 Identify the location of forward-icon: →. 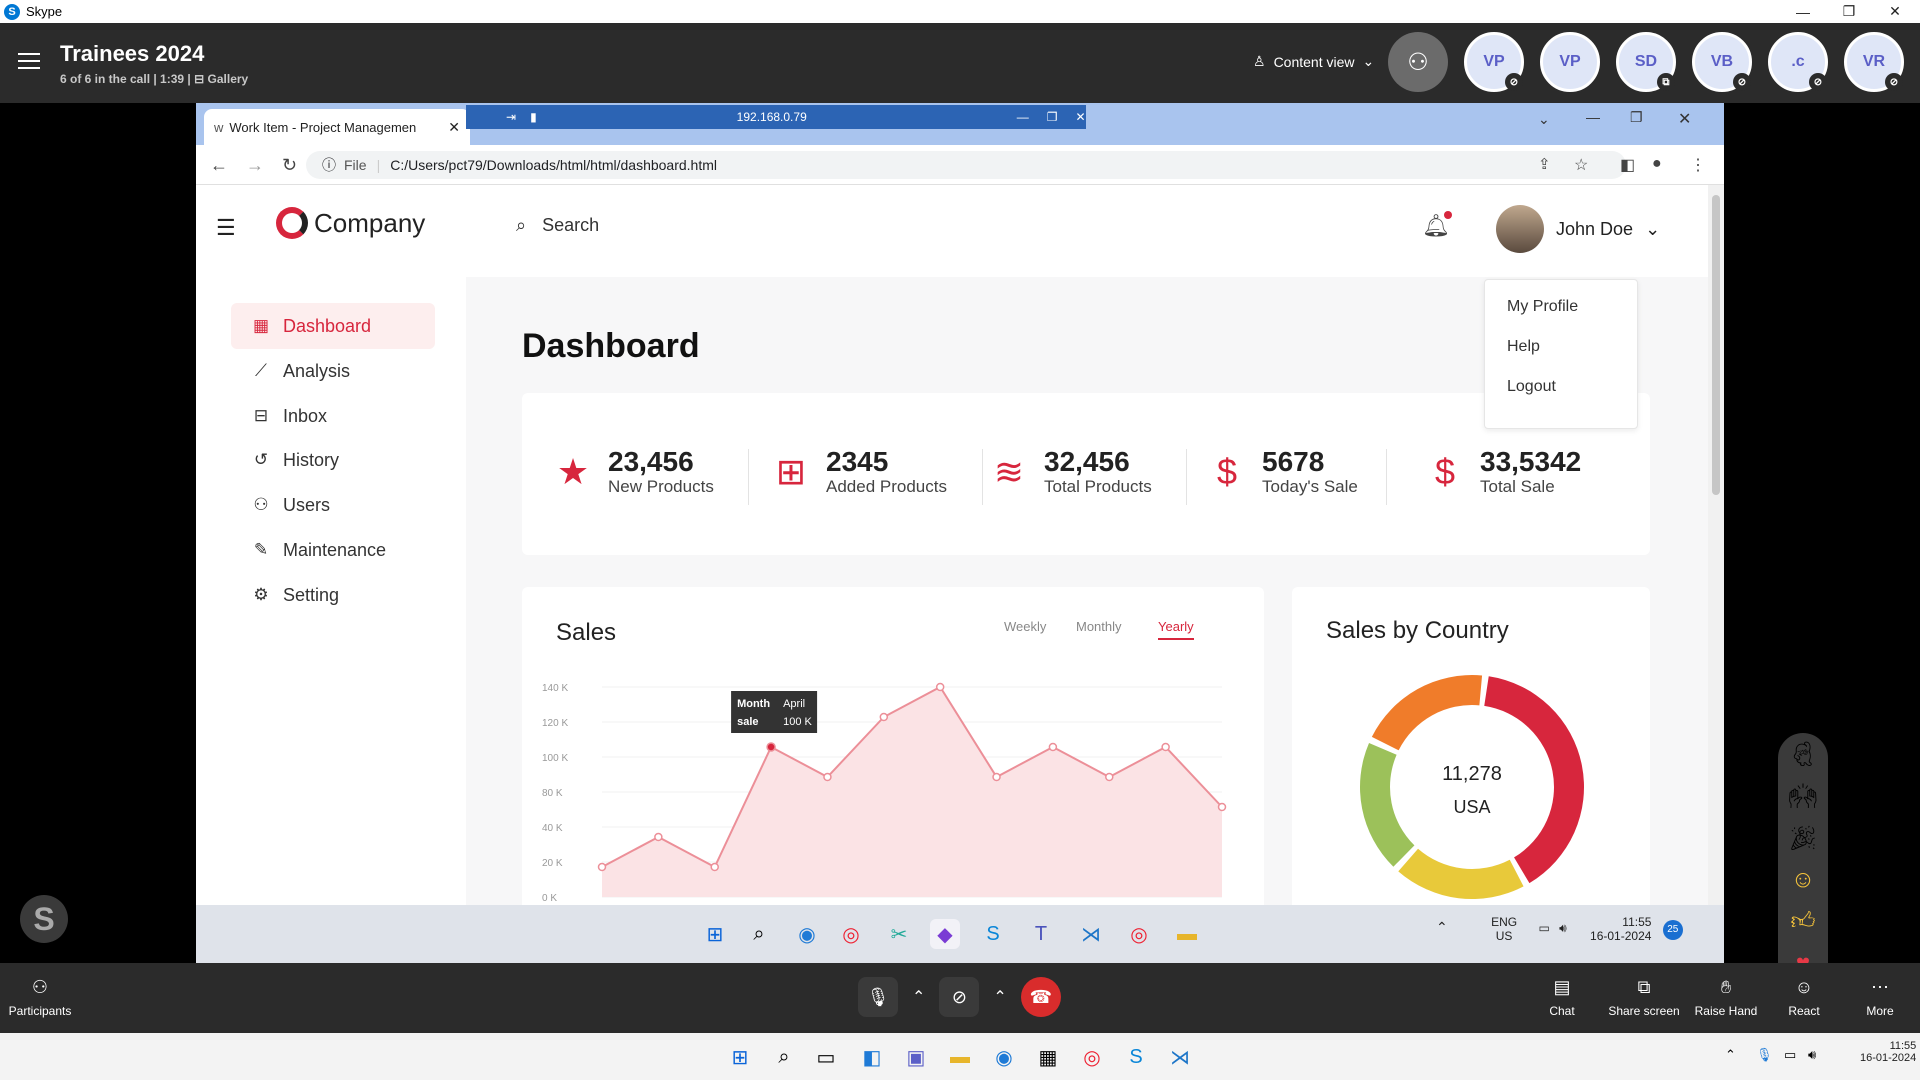
(255, 165).